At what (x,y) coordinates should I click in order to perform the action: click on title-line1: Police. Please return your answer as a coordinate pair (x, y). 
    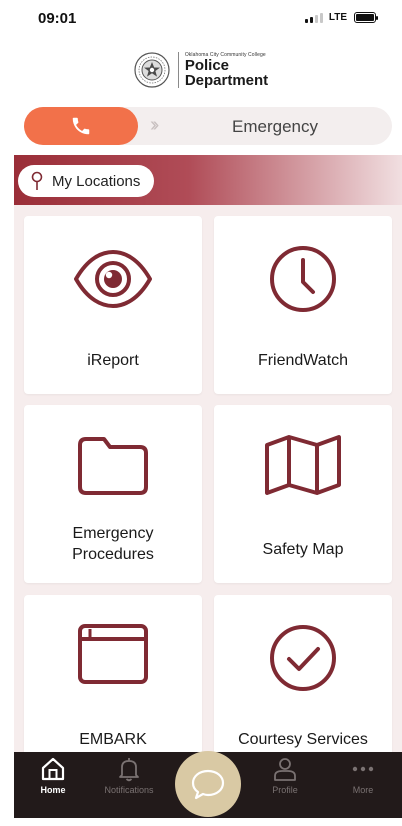
    Looking at the image, I should click on (206, 65).